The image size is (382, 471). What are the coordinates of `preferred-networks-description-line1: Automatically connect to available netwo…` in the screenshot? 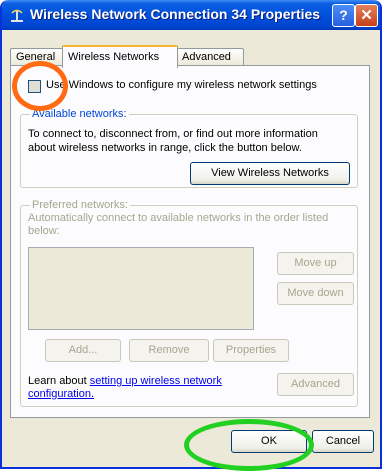 It's located at (178, 218).